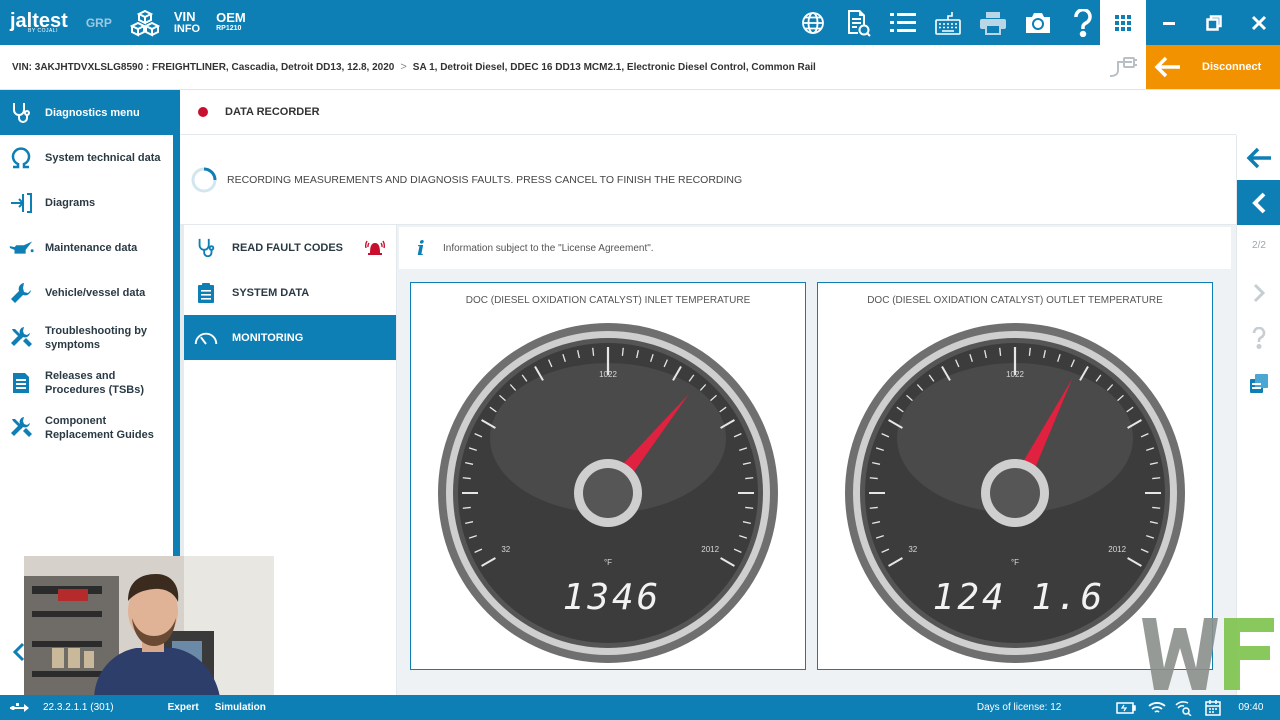 This screenshot has width=1280, height=720. Describe the element at coordinates (290, 292) in the screenshot. I see `tab-system-data: SYSTEM DATA` at that location.